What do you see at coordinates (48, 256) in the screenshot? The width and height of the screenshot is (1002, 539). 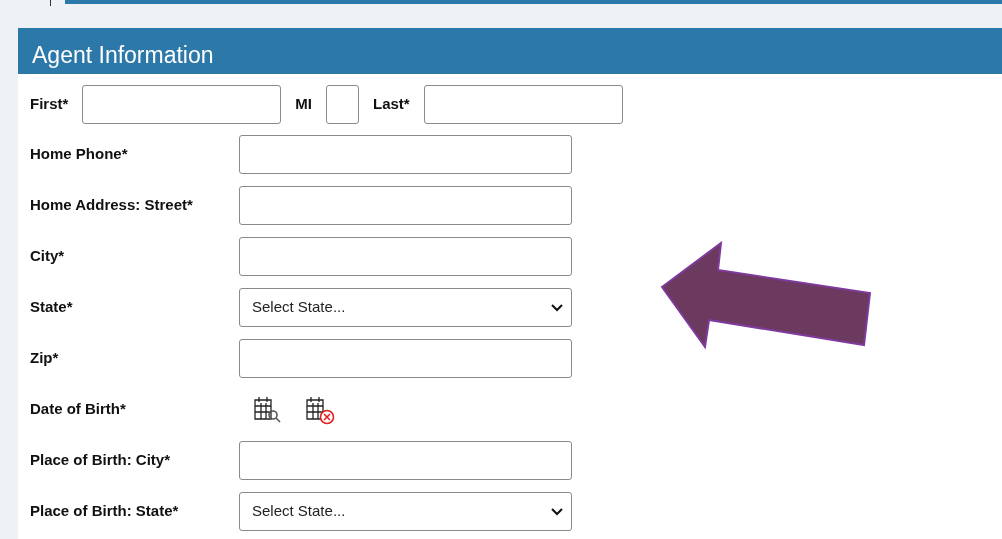 I see `field-label: City*` at bounding box center [48, 256].